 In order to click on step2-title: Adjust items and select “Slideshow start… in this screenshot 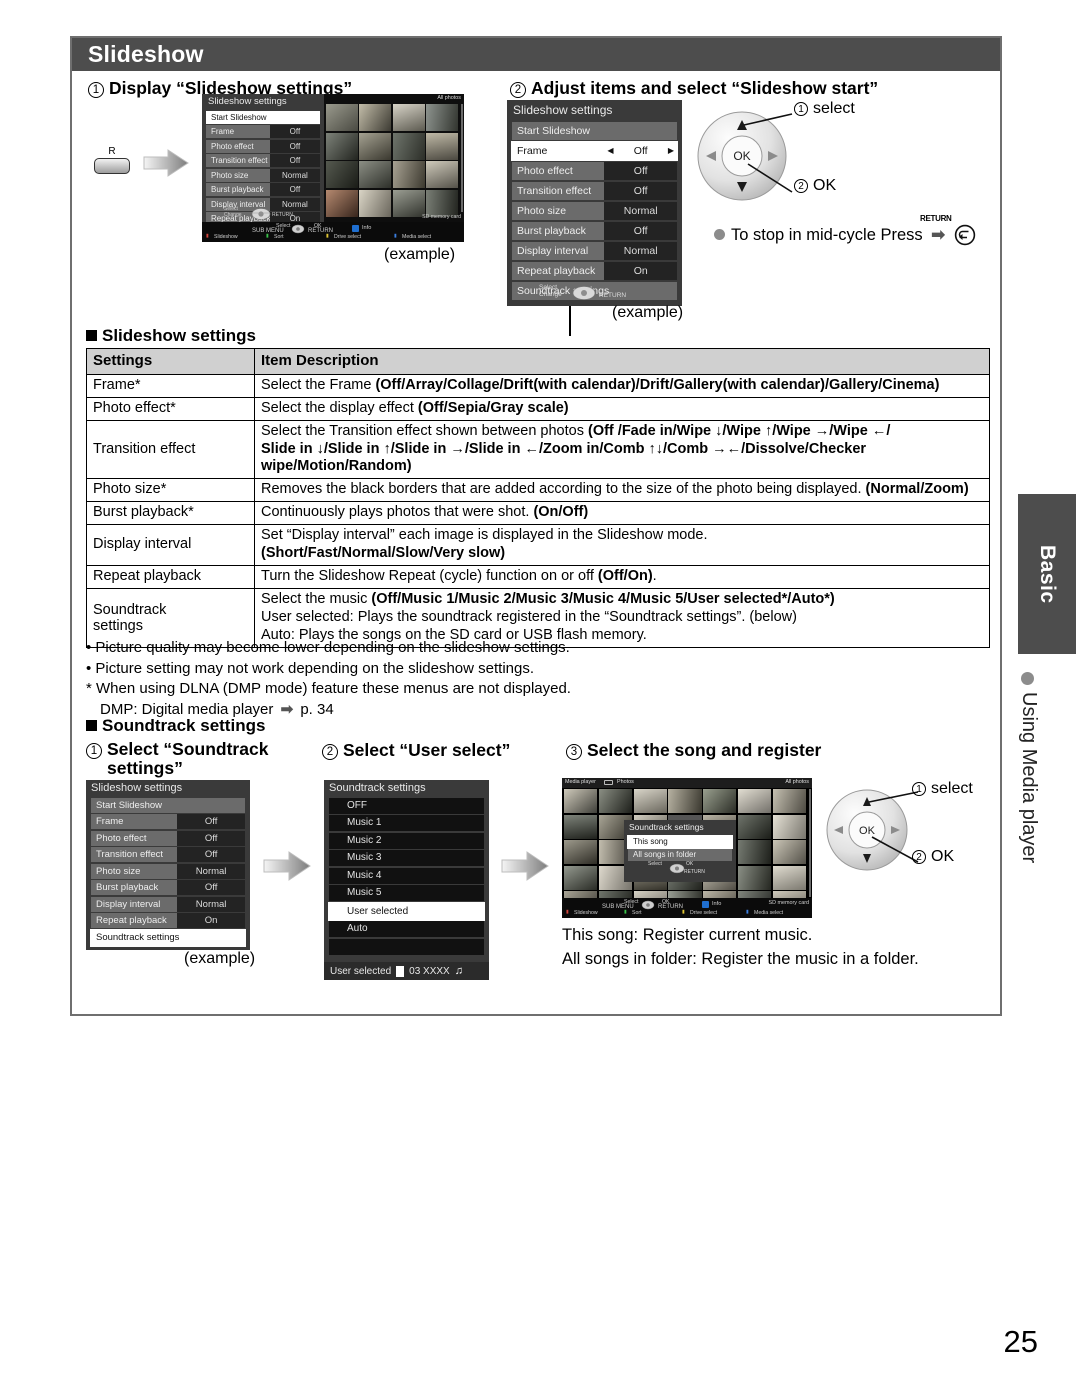, I will do `click(705, 88)`.